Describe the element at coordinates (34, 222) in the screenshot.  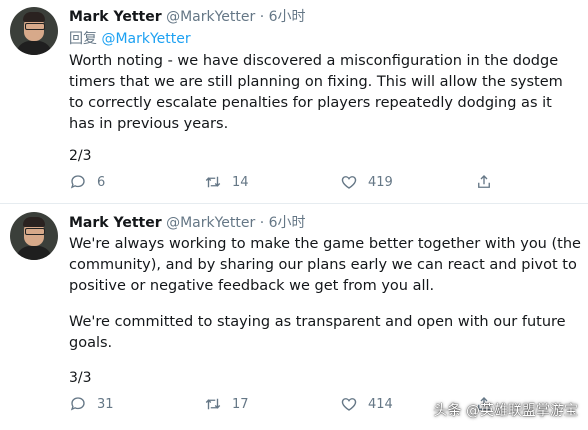
I see `avatar-hair` at that location.